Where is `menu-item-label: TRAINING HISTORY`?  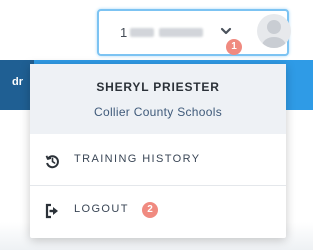 menu-item-label: TRAINING HISTORY is located at coordinates (137, 159).